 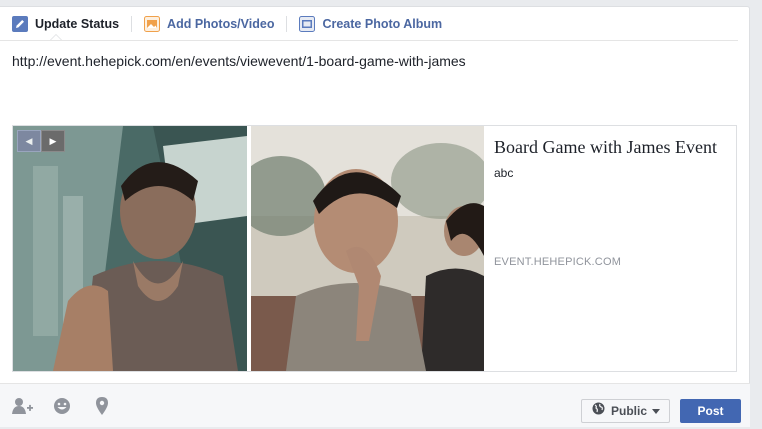 I want to click on tab-label: Update Status, so click(x=77, y=23).